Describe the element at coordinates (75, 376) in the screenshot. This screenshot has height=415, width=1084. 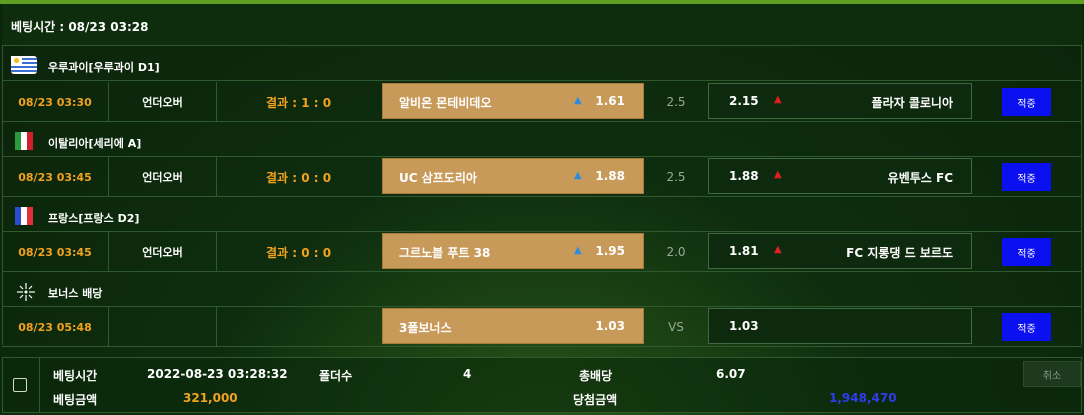
I see `bet-time-label: 베팅시간` at that location.